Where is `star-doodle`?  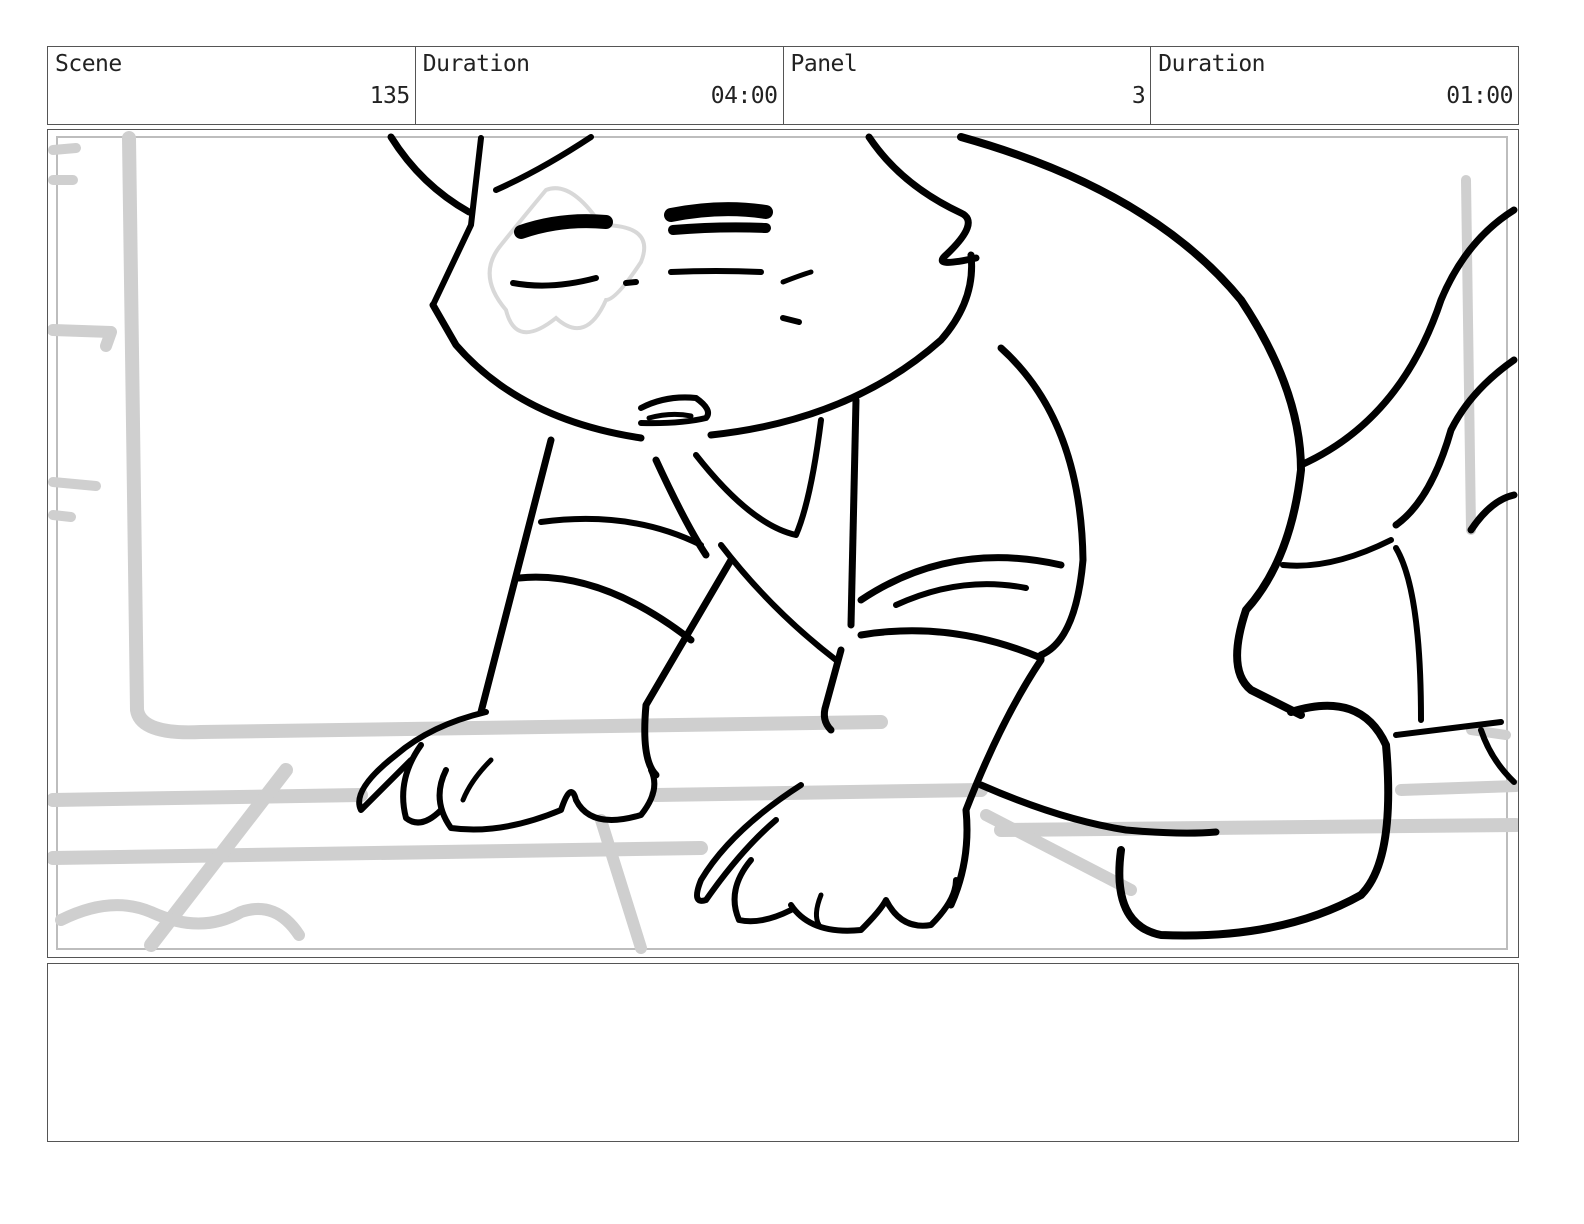
star-doodle is located at coordinates (567, 260).